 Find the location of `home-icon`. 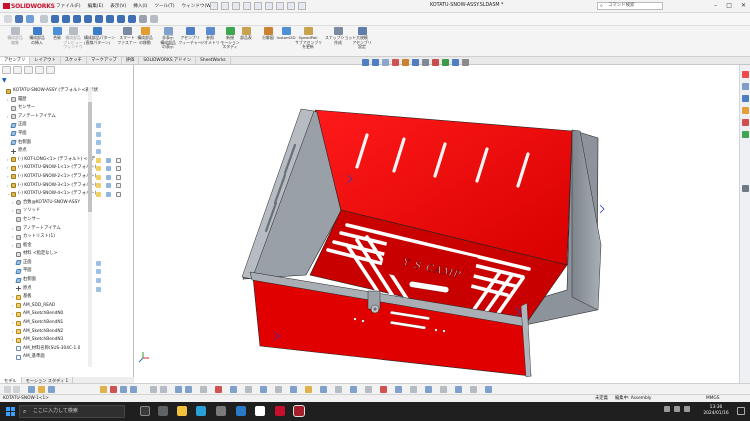

home-icon is located at coordinates (214, 6).